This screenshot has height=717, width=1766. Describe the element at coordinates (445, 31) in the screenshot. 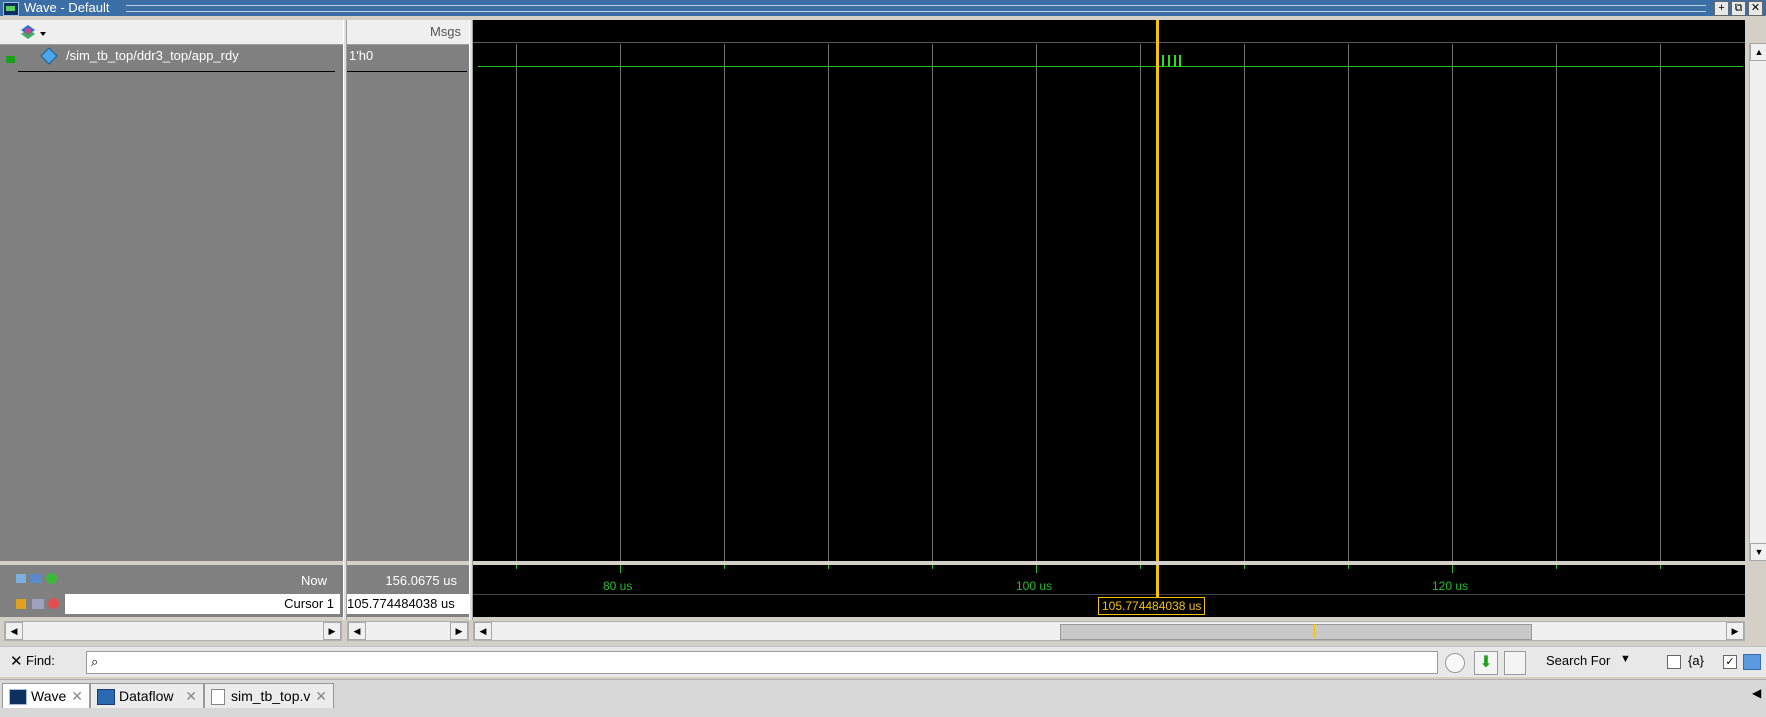

I see `msgs-header-label: Msgs` at that location.